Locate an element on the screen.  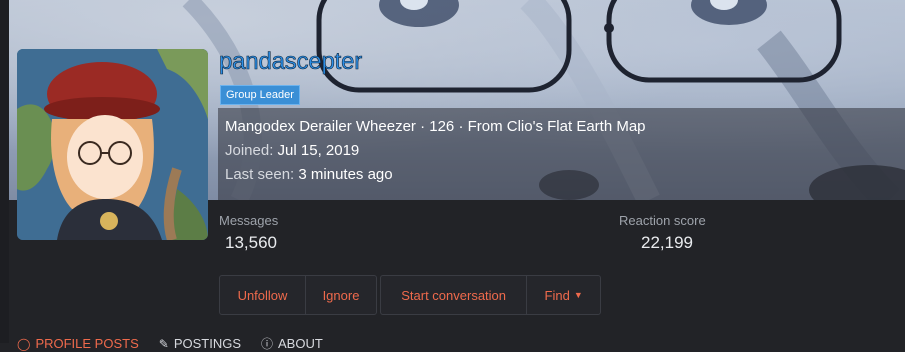
tab-about: ⓘ ABOUT is located at coordinates (292, 343).